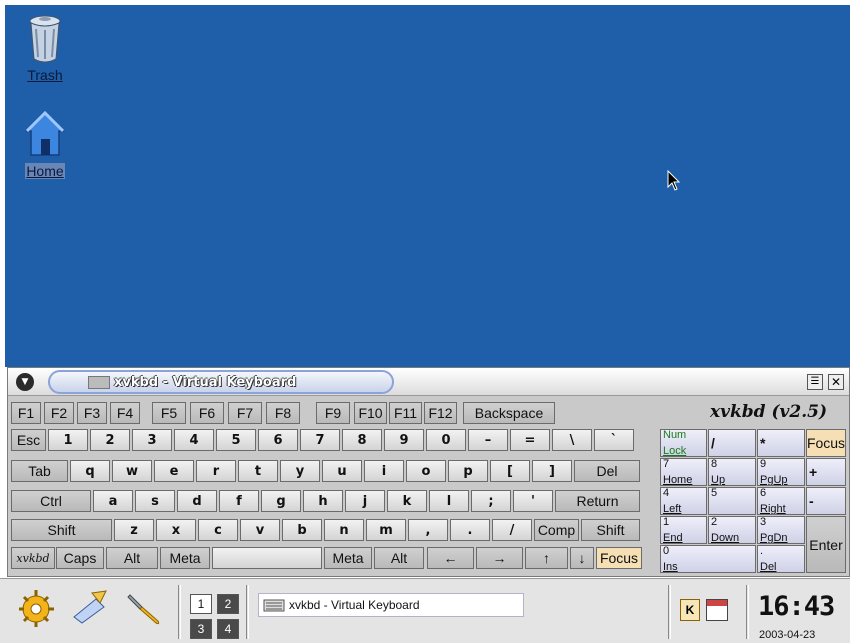 The width and height of the screenshot is (850, 643). I want to click on key-f: f, so click(239, 501).